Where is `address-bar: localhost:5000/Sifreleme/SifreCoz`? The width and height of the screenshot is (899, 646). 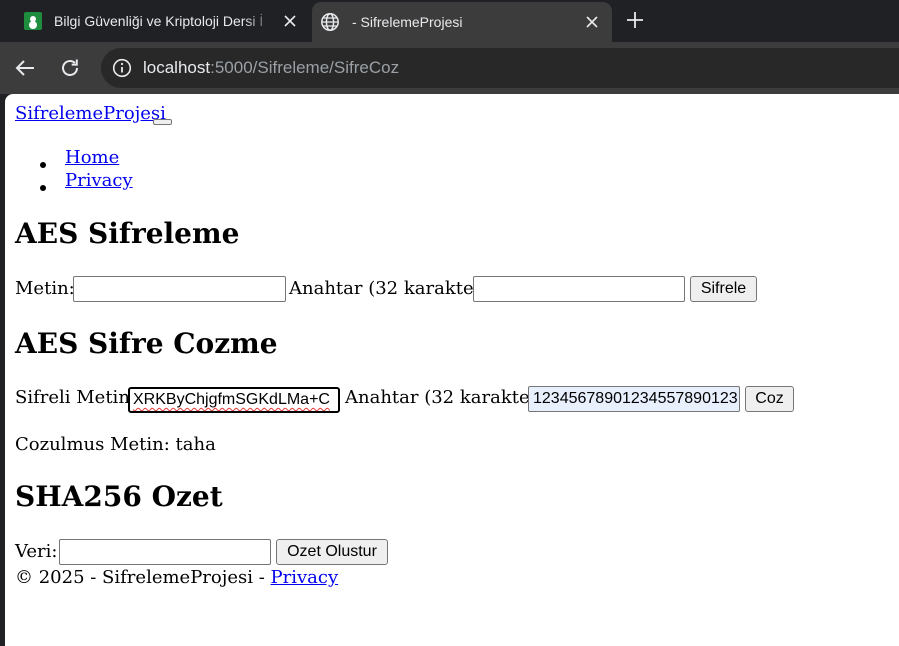
address-bar: localhost:5000/Sifreleme/SifreCoz is located at coordinates (500, 68).